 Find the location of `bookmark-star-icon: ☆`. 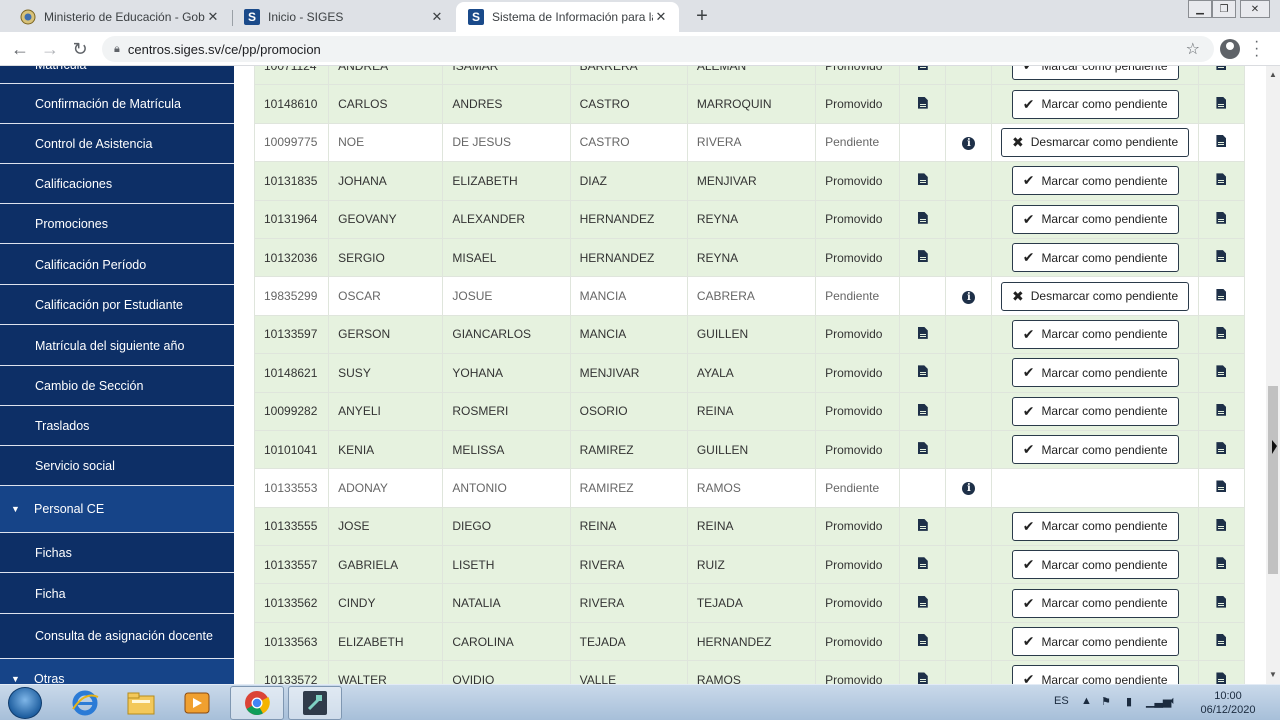

bookmark-star-icon: ☆ is located at coordinates (1193, 49).